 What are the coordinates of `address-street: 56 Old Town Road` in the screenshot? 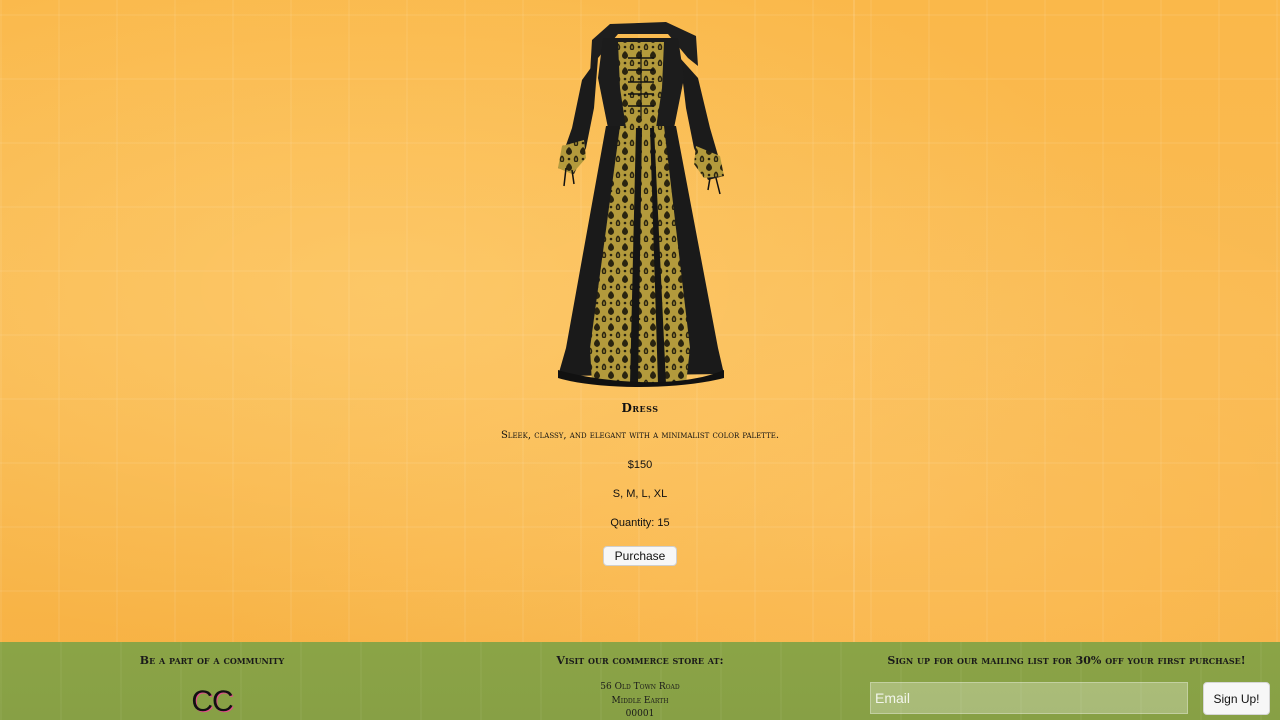 It's located at (640, 687).